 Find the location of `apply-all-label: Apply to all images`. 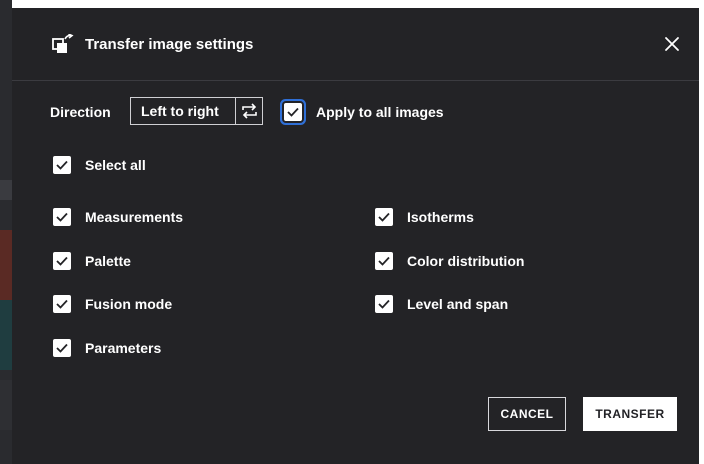

apply-all-label: Apply to all images is located at coordinates (380, 112).